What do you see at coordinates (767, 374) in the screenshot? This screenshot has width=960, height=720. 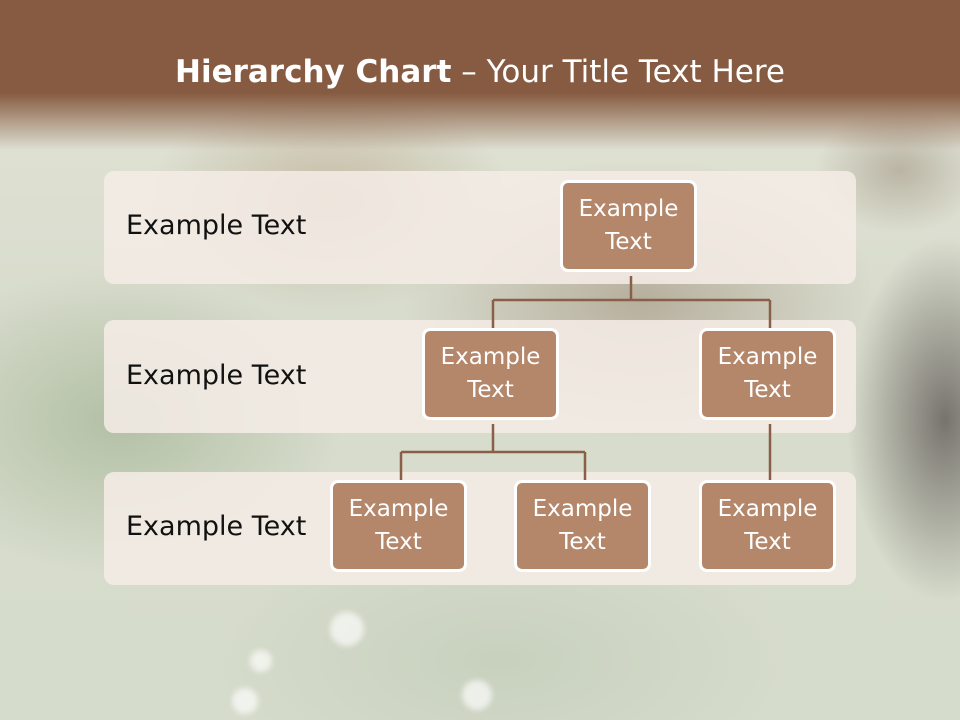 I see `node-level2-right: Example Text` at bounding box center [767, 374].